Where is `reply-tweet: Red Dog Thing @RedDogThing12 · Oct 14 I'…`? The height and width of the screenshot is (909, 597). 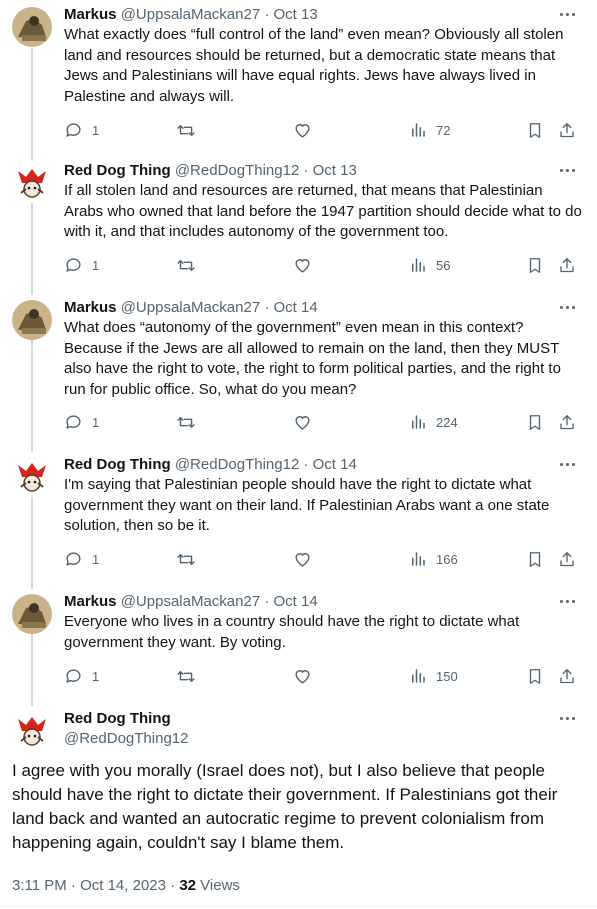
reply-tweet: Red Dog Thing @RedDogThing12 · Oct 14 I'… is located at coordinates (298, 518).